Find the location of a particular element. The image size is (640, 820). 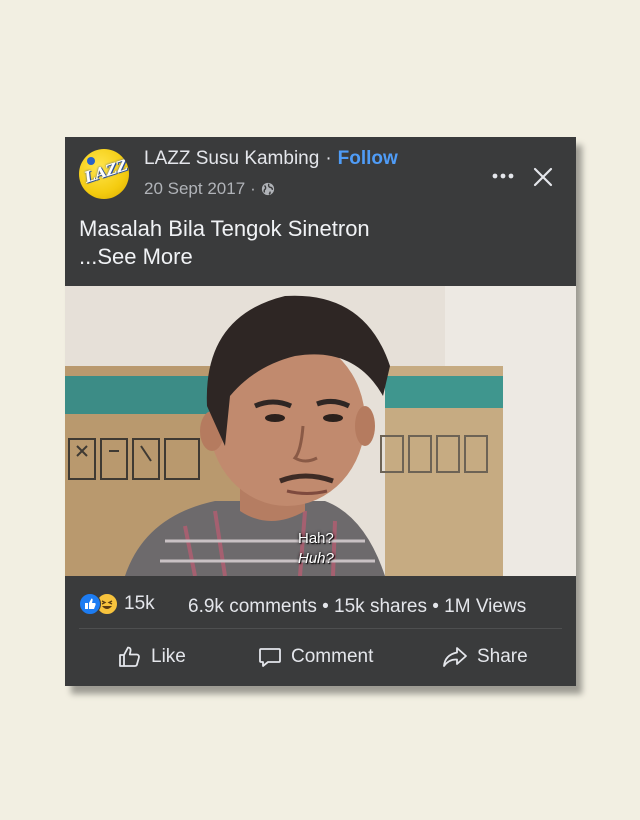

post-caption: Masalah Bila Tengok Sinetron ...See More is located at coordinates (319, 243).